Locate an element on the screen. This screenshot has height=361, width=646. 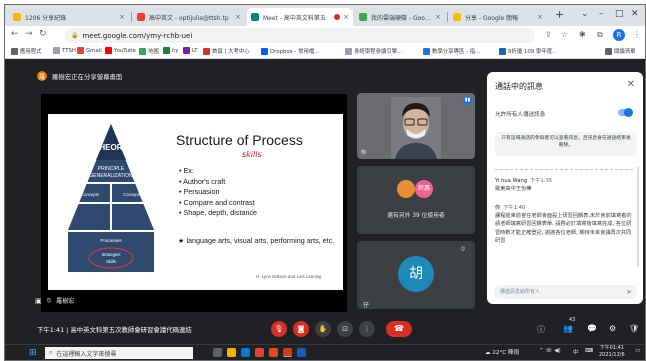
tab-1206: 1206 分享紀錄 × is located at coordinates (69, 17).